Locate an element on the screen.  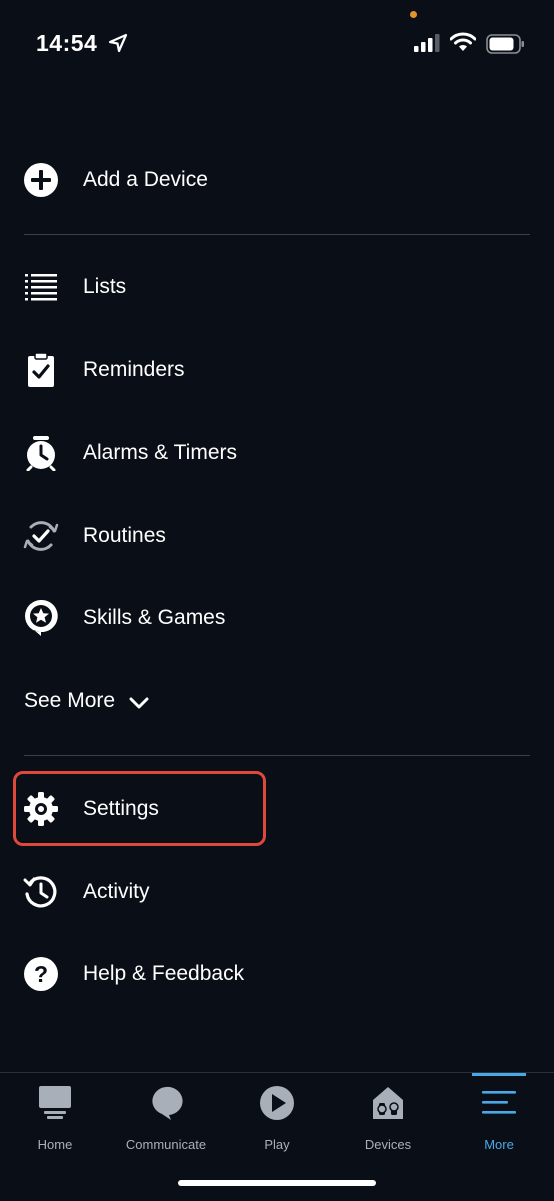
home-icon is located at coordinates (55, 1103).